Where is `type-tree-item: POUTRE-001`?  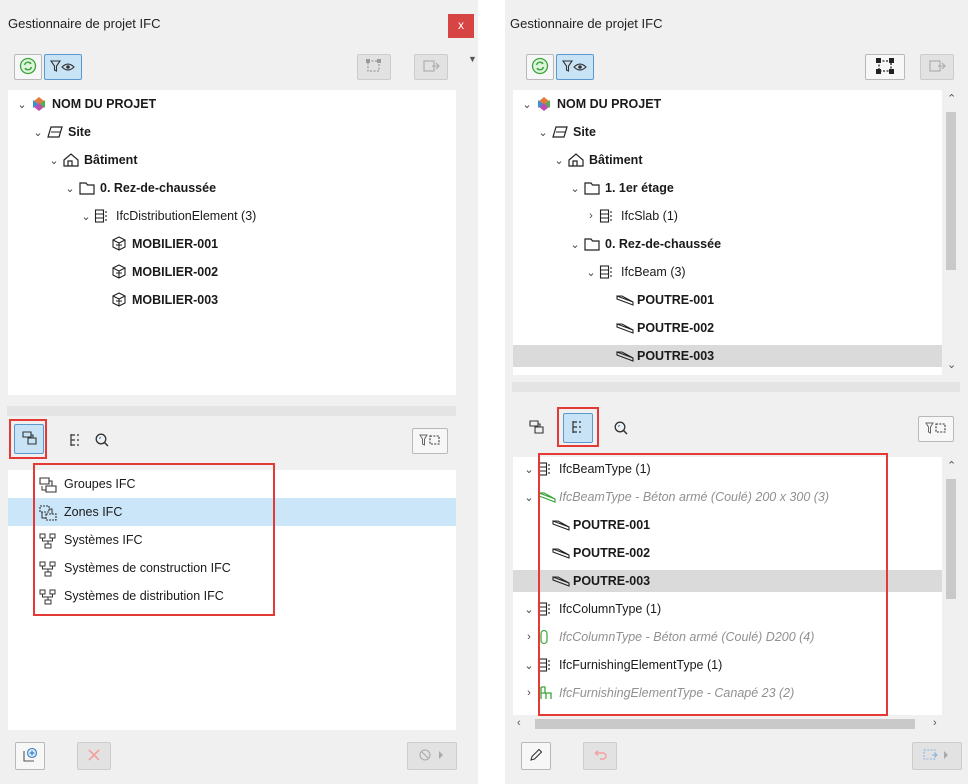 type-tree-item: POUTRE-001 is located at coordinates (727, 525).